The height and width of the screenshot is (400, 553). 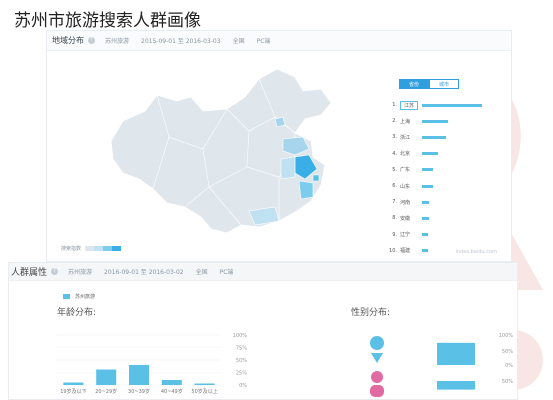 What do you see at coordinates (394, 105) in the screenshot?
I see `ranking-number: 1.` at bounding box center [394, 105].